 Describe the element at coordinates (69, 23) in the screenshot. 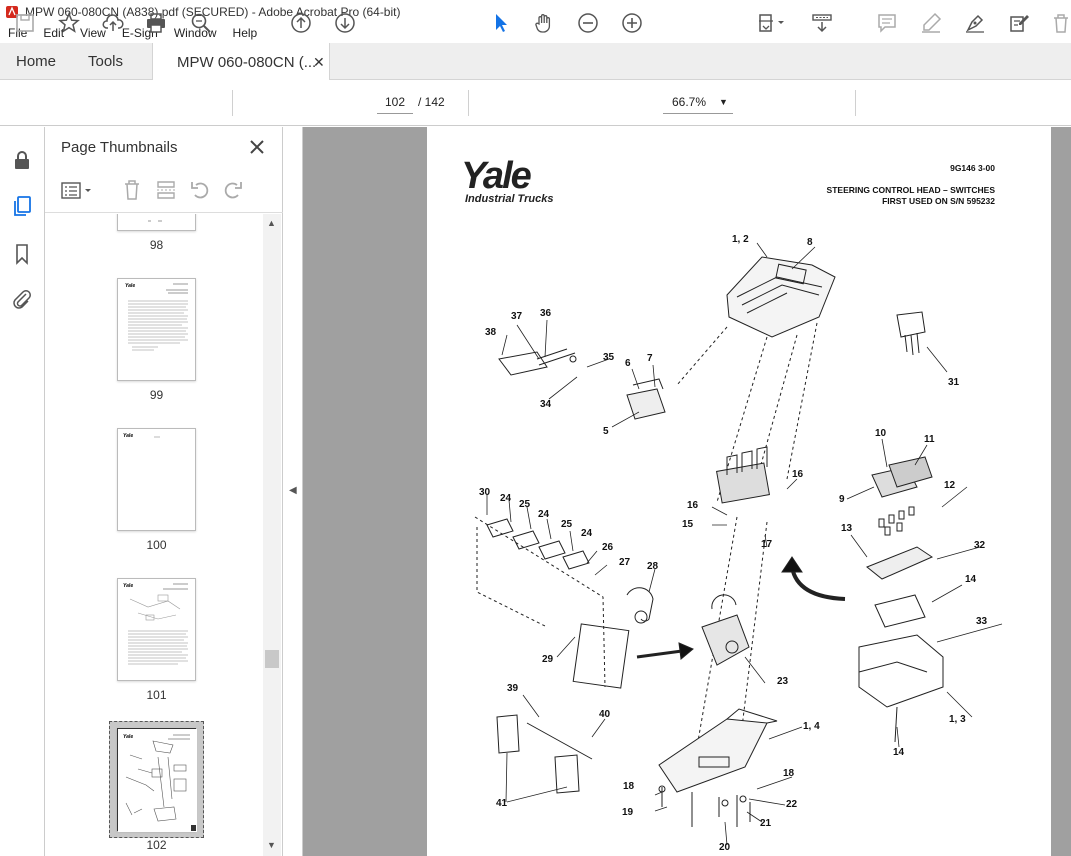

I see `star-icon` at that location.